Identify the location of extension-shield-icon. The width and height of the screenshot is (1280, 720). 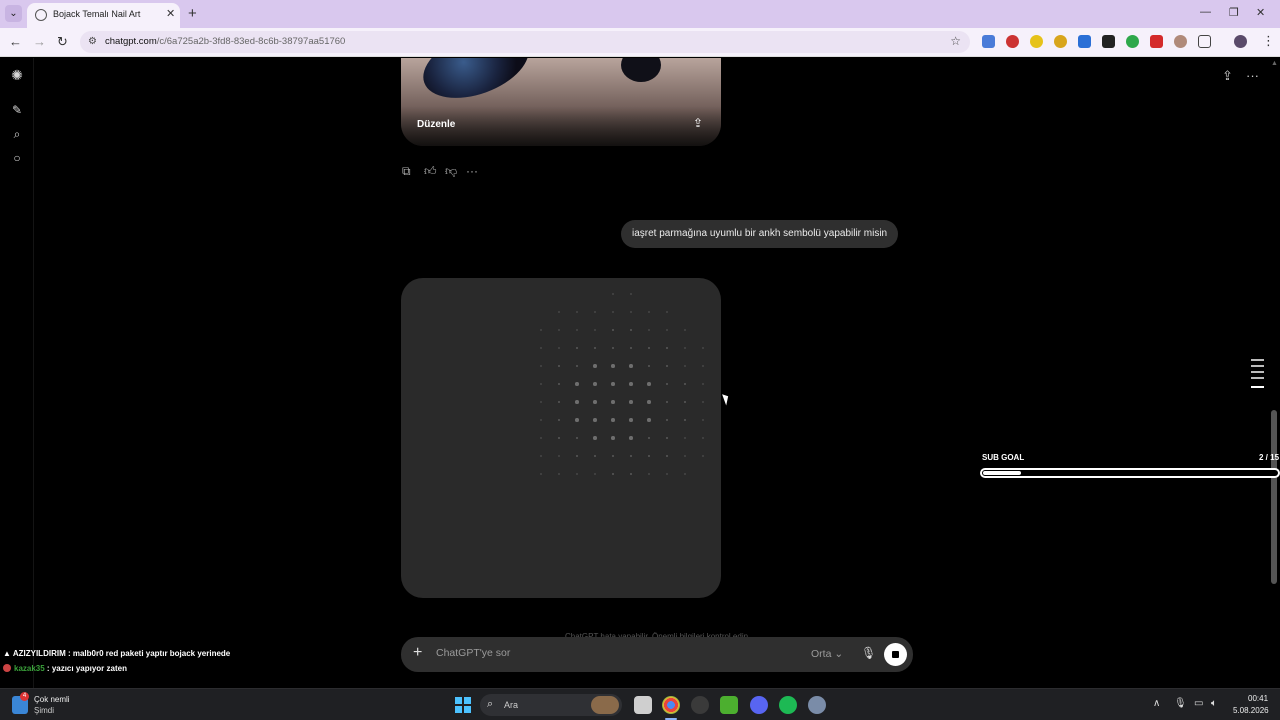
(1132, 41).